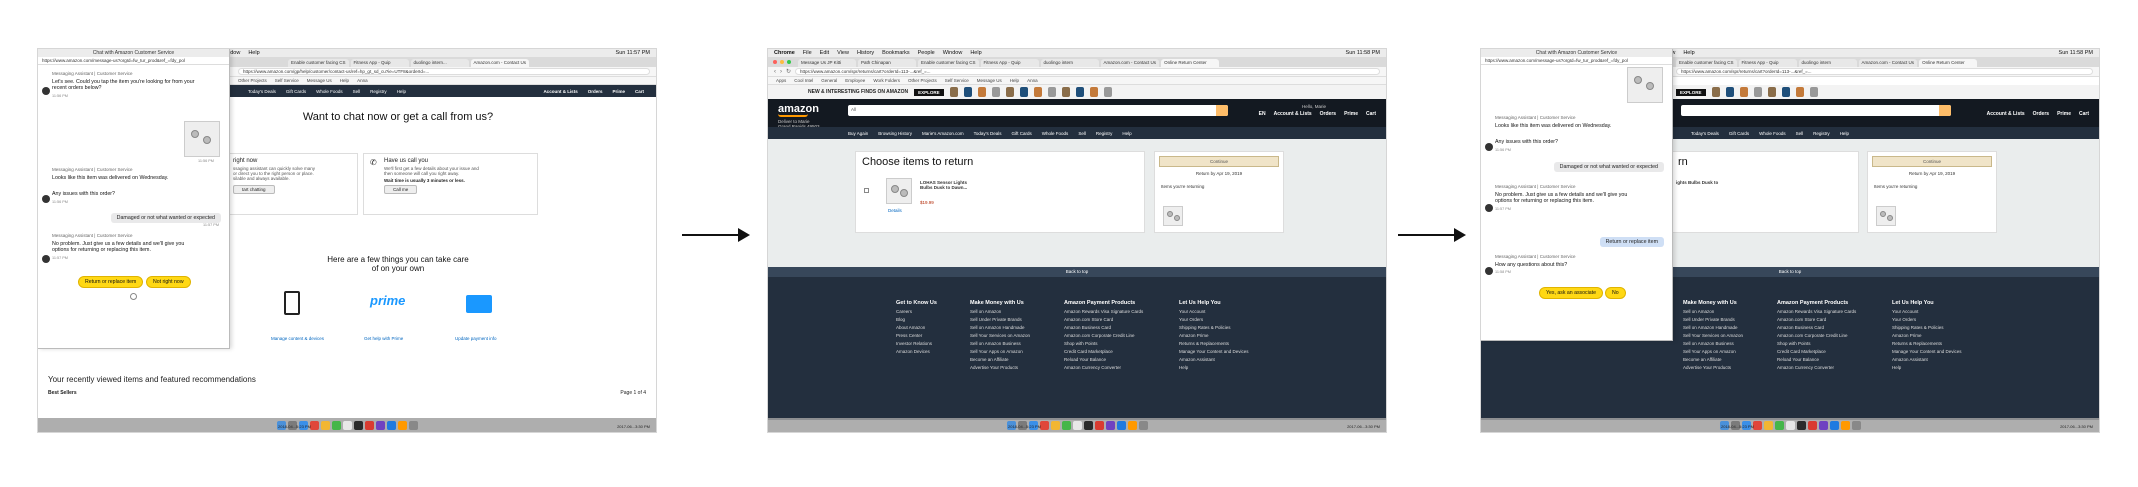 Image resolution: width=2138 pixels, height=487 pixels. I want to click on ask-associate-button: Yes, ask an associate, so click(1571, 293).